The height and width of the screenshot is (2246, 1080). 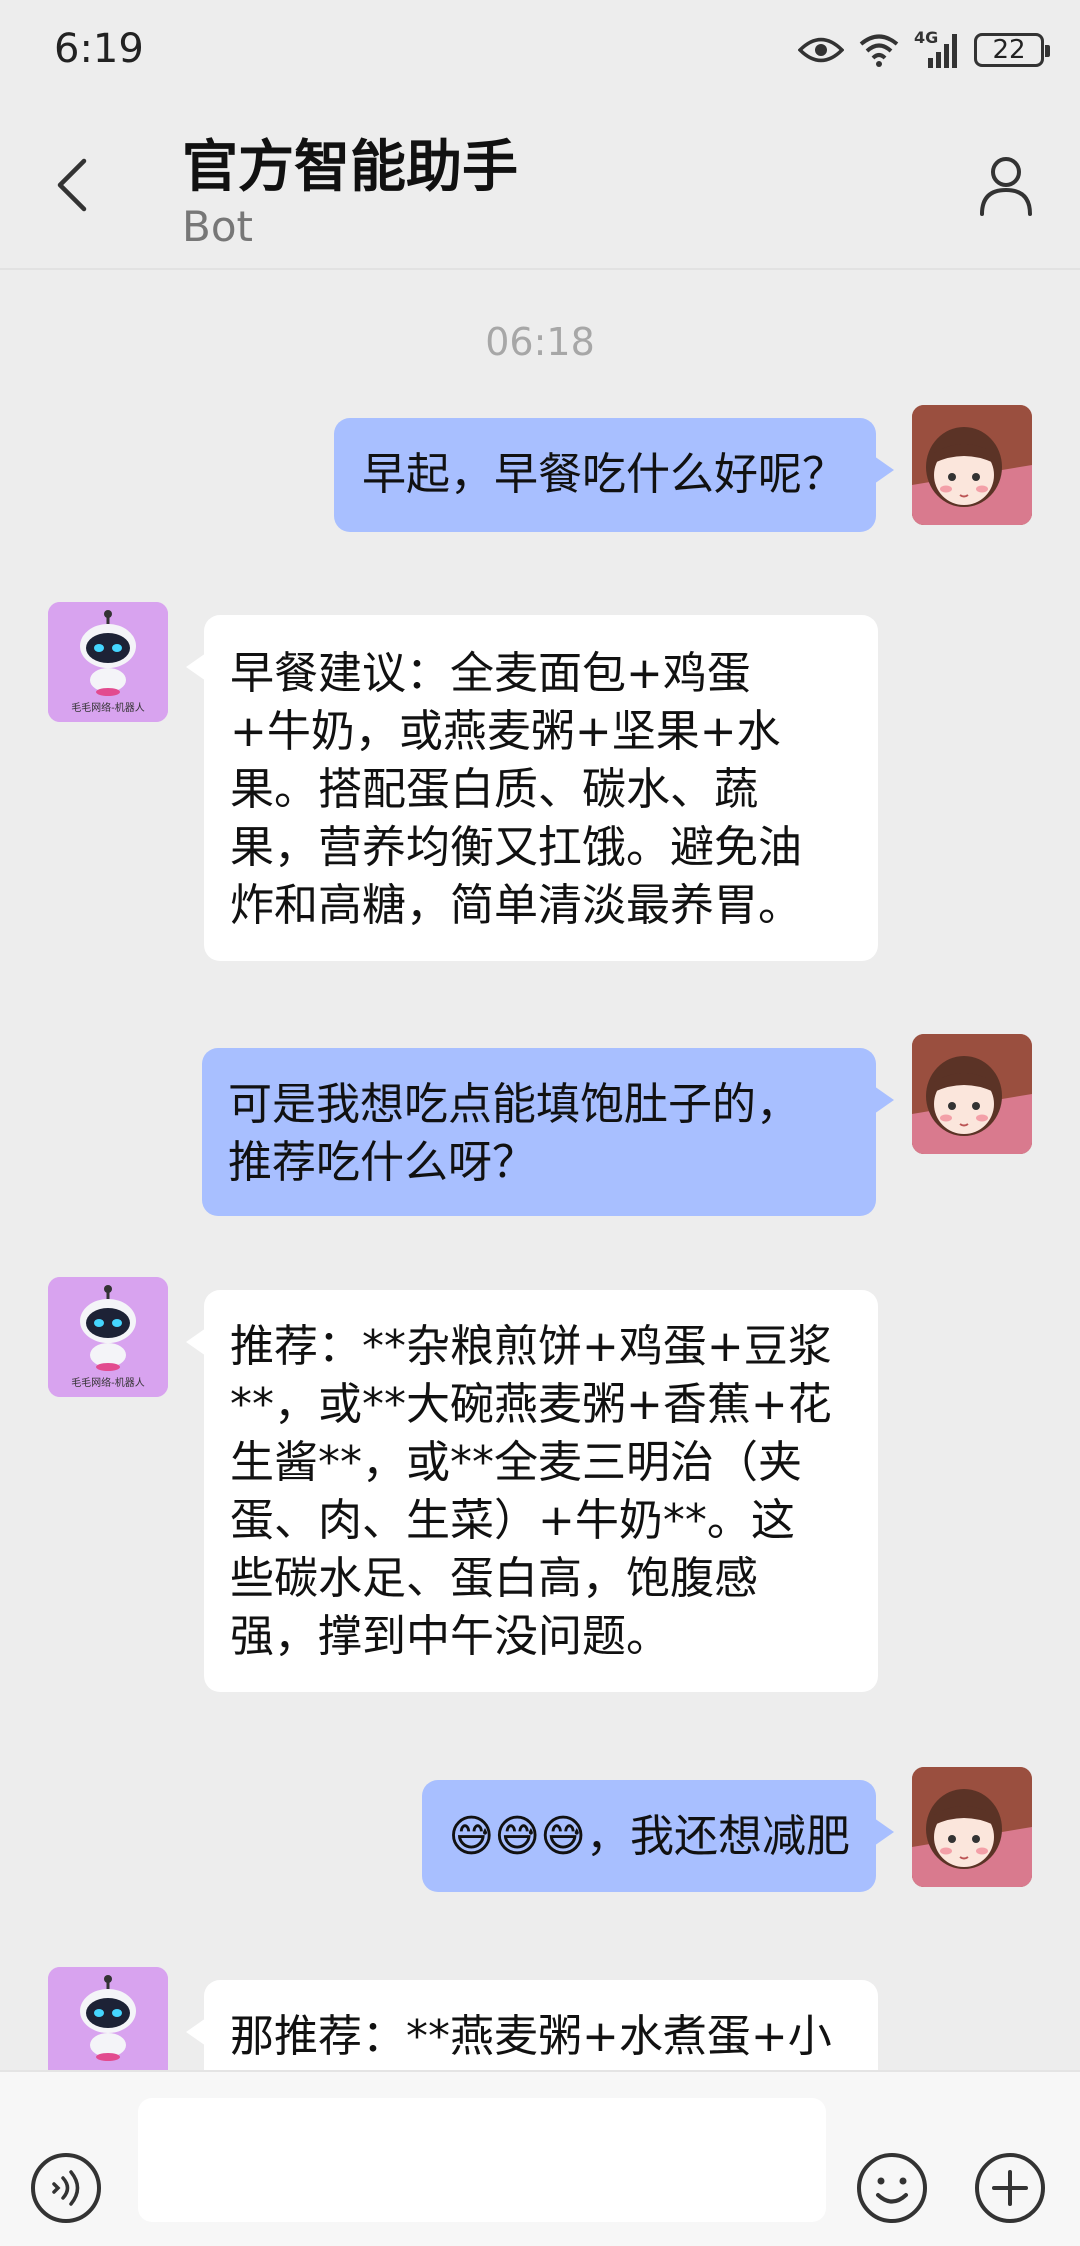 I want to click on more-button, so click(x=1010, y=2188).